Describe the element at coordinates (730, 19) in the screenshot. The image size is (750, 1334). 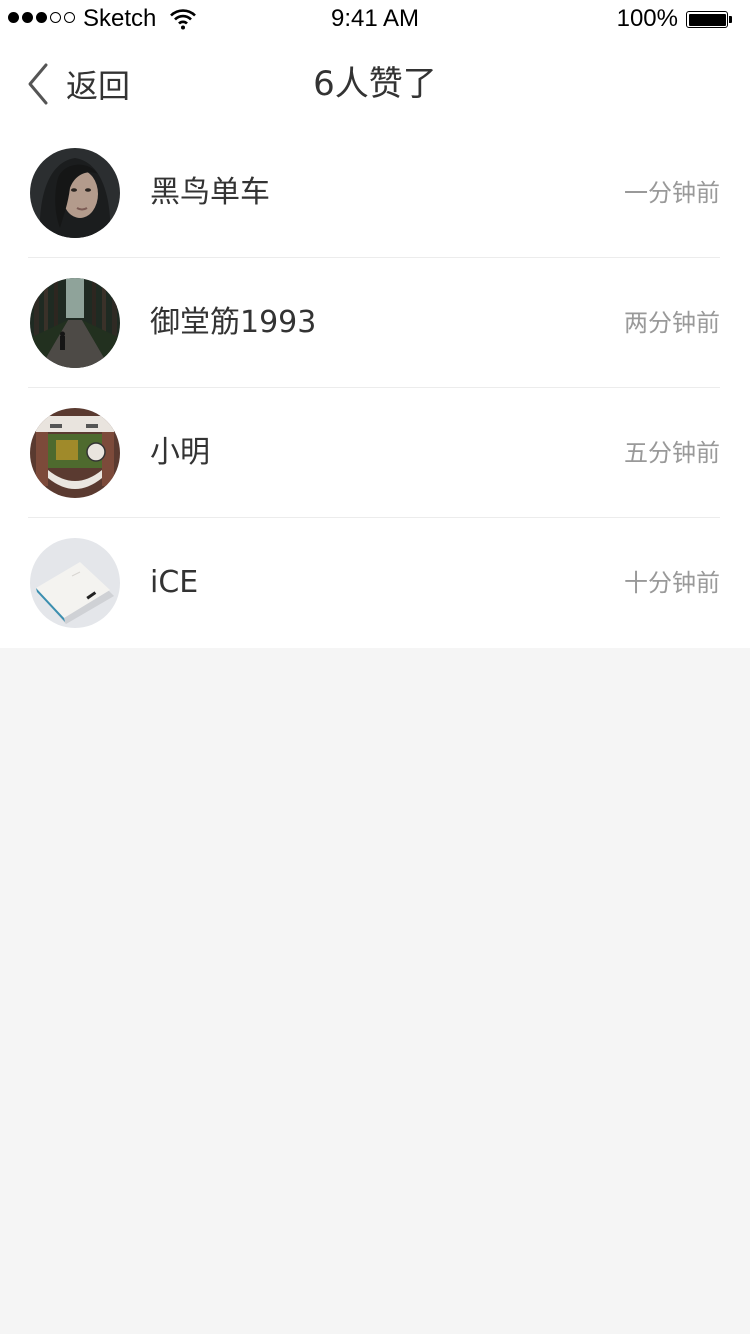
I see `battery-tip` at that location.